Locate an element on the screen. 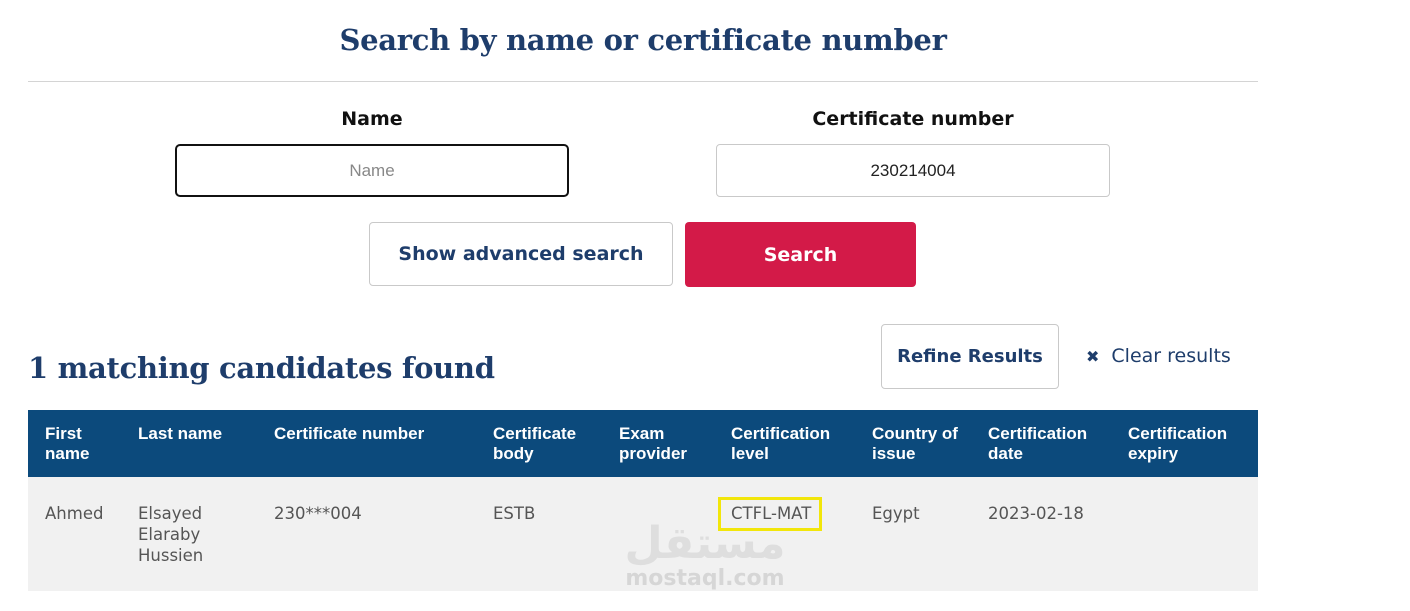  column-header-certification-level: Certification level is located at coordinates (784, 443).